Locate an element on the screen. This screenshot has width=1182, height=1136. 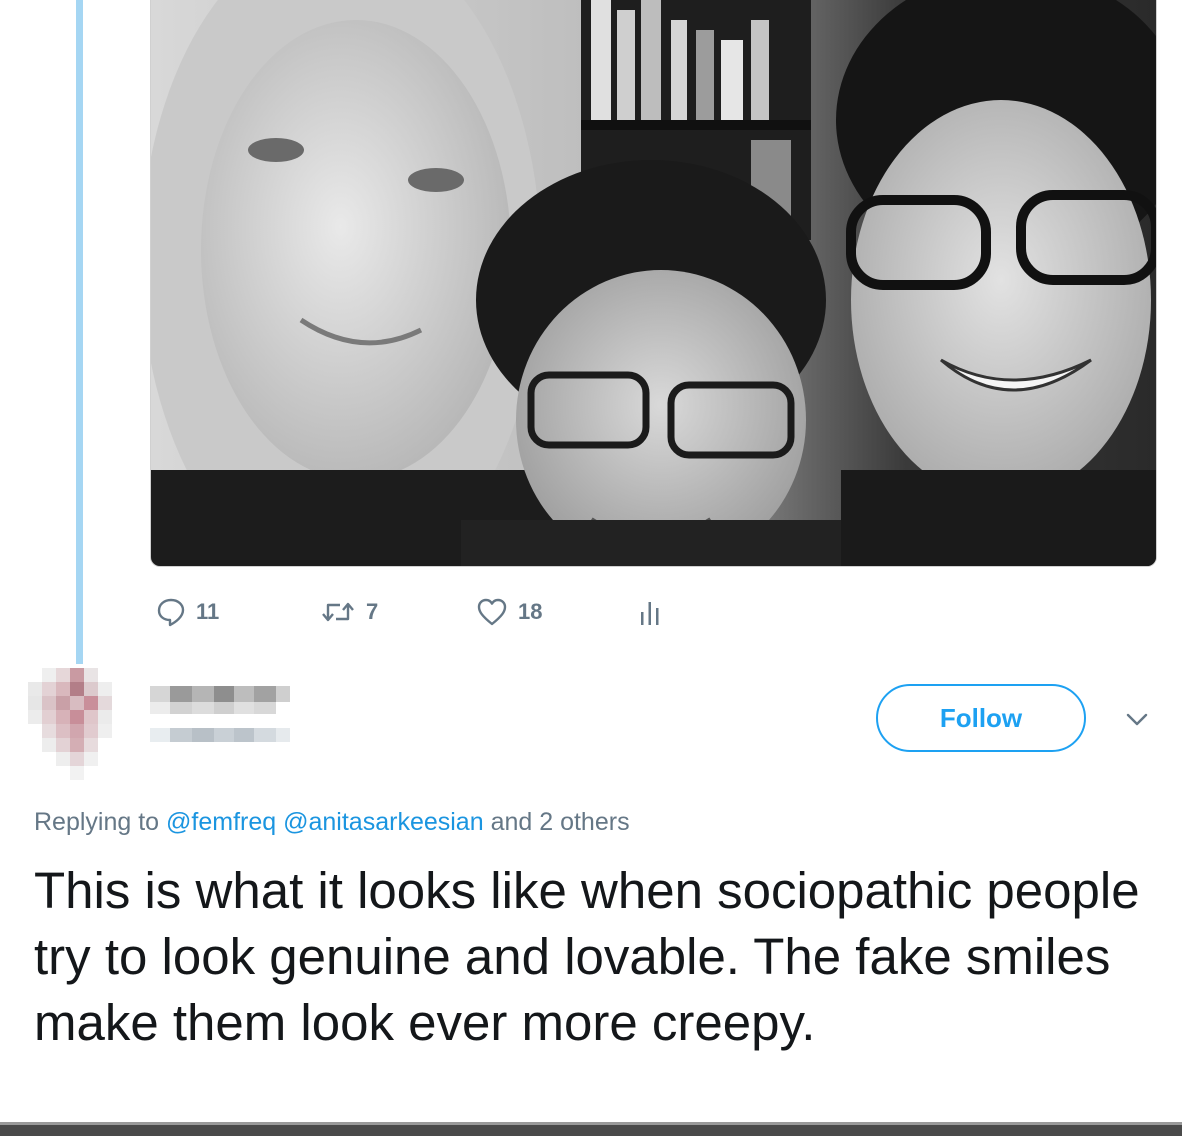
retweet-count: 7 is located at coordinates (372, 611).